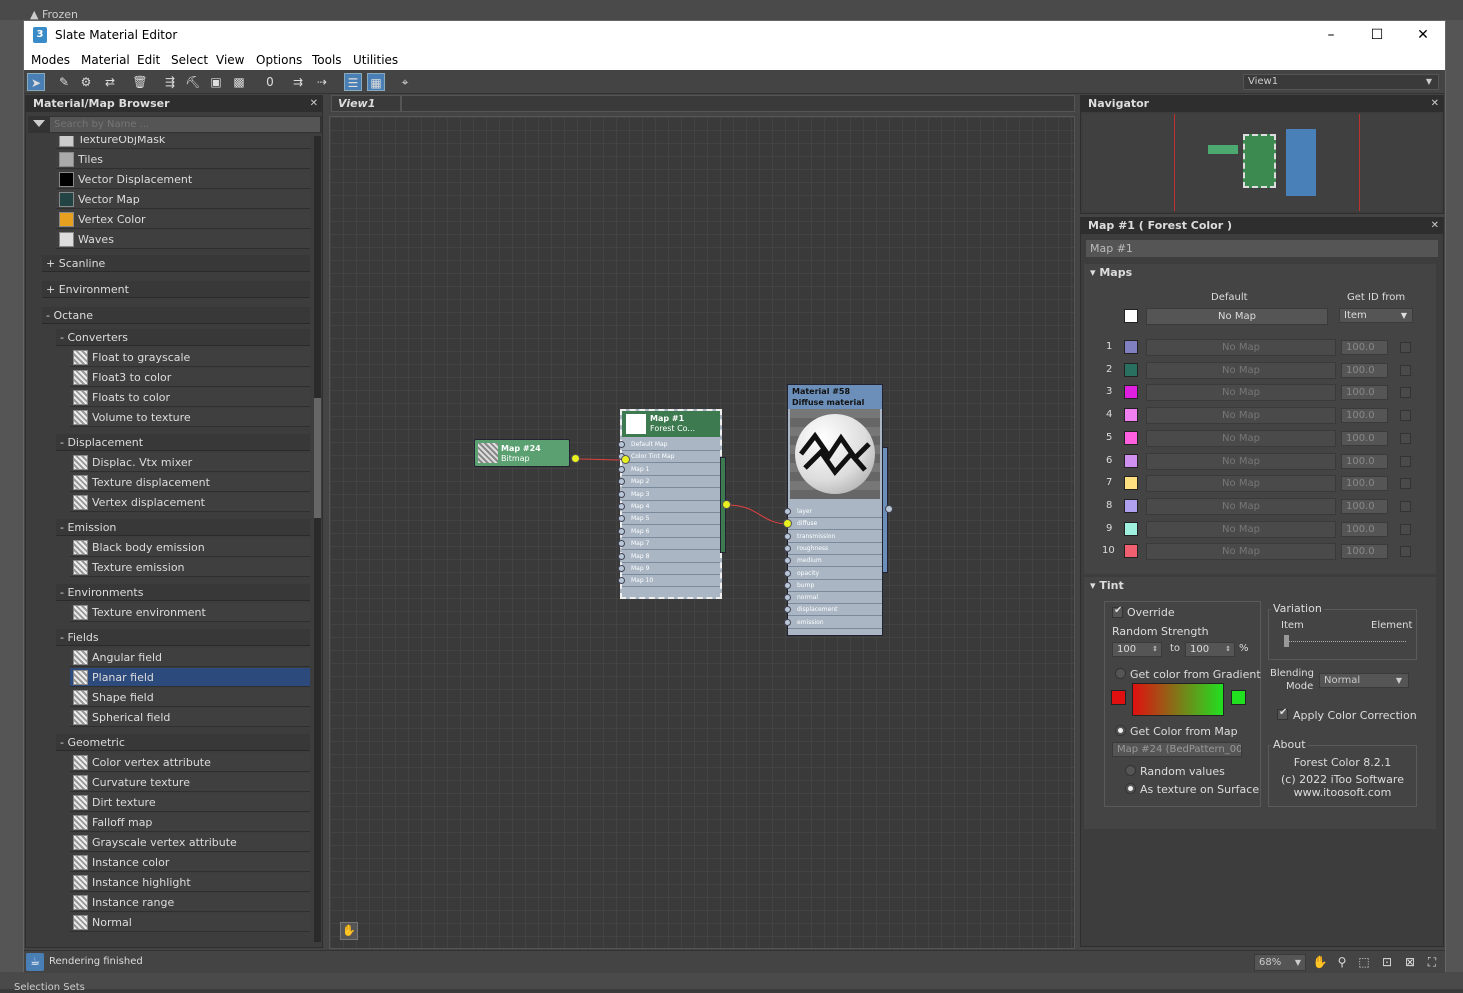 This screenshot has width=1463, height=993. I want to click on material-slot: layer, so click(833, 512).